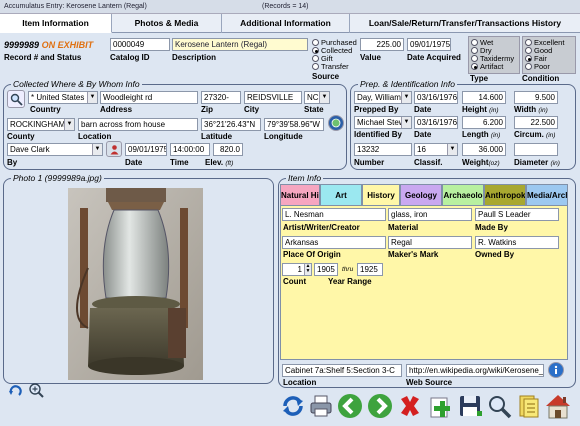 The width and height of the screenshot is (580, 426). I want to click on back-button, so click(350, 406).